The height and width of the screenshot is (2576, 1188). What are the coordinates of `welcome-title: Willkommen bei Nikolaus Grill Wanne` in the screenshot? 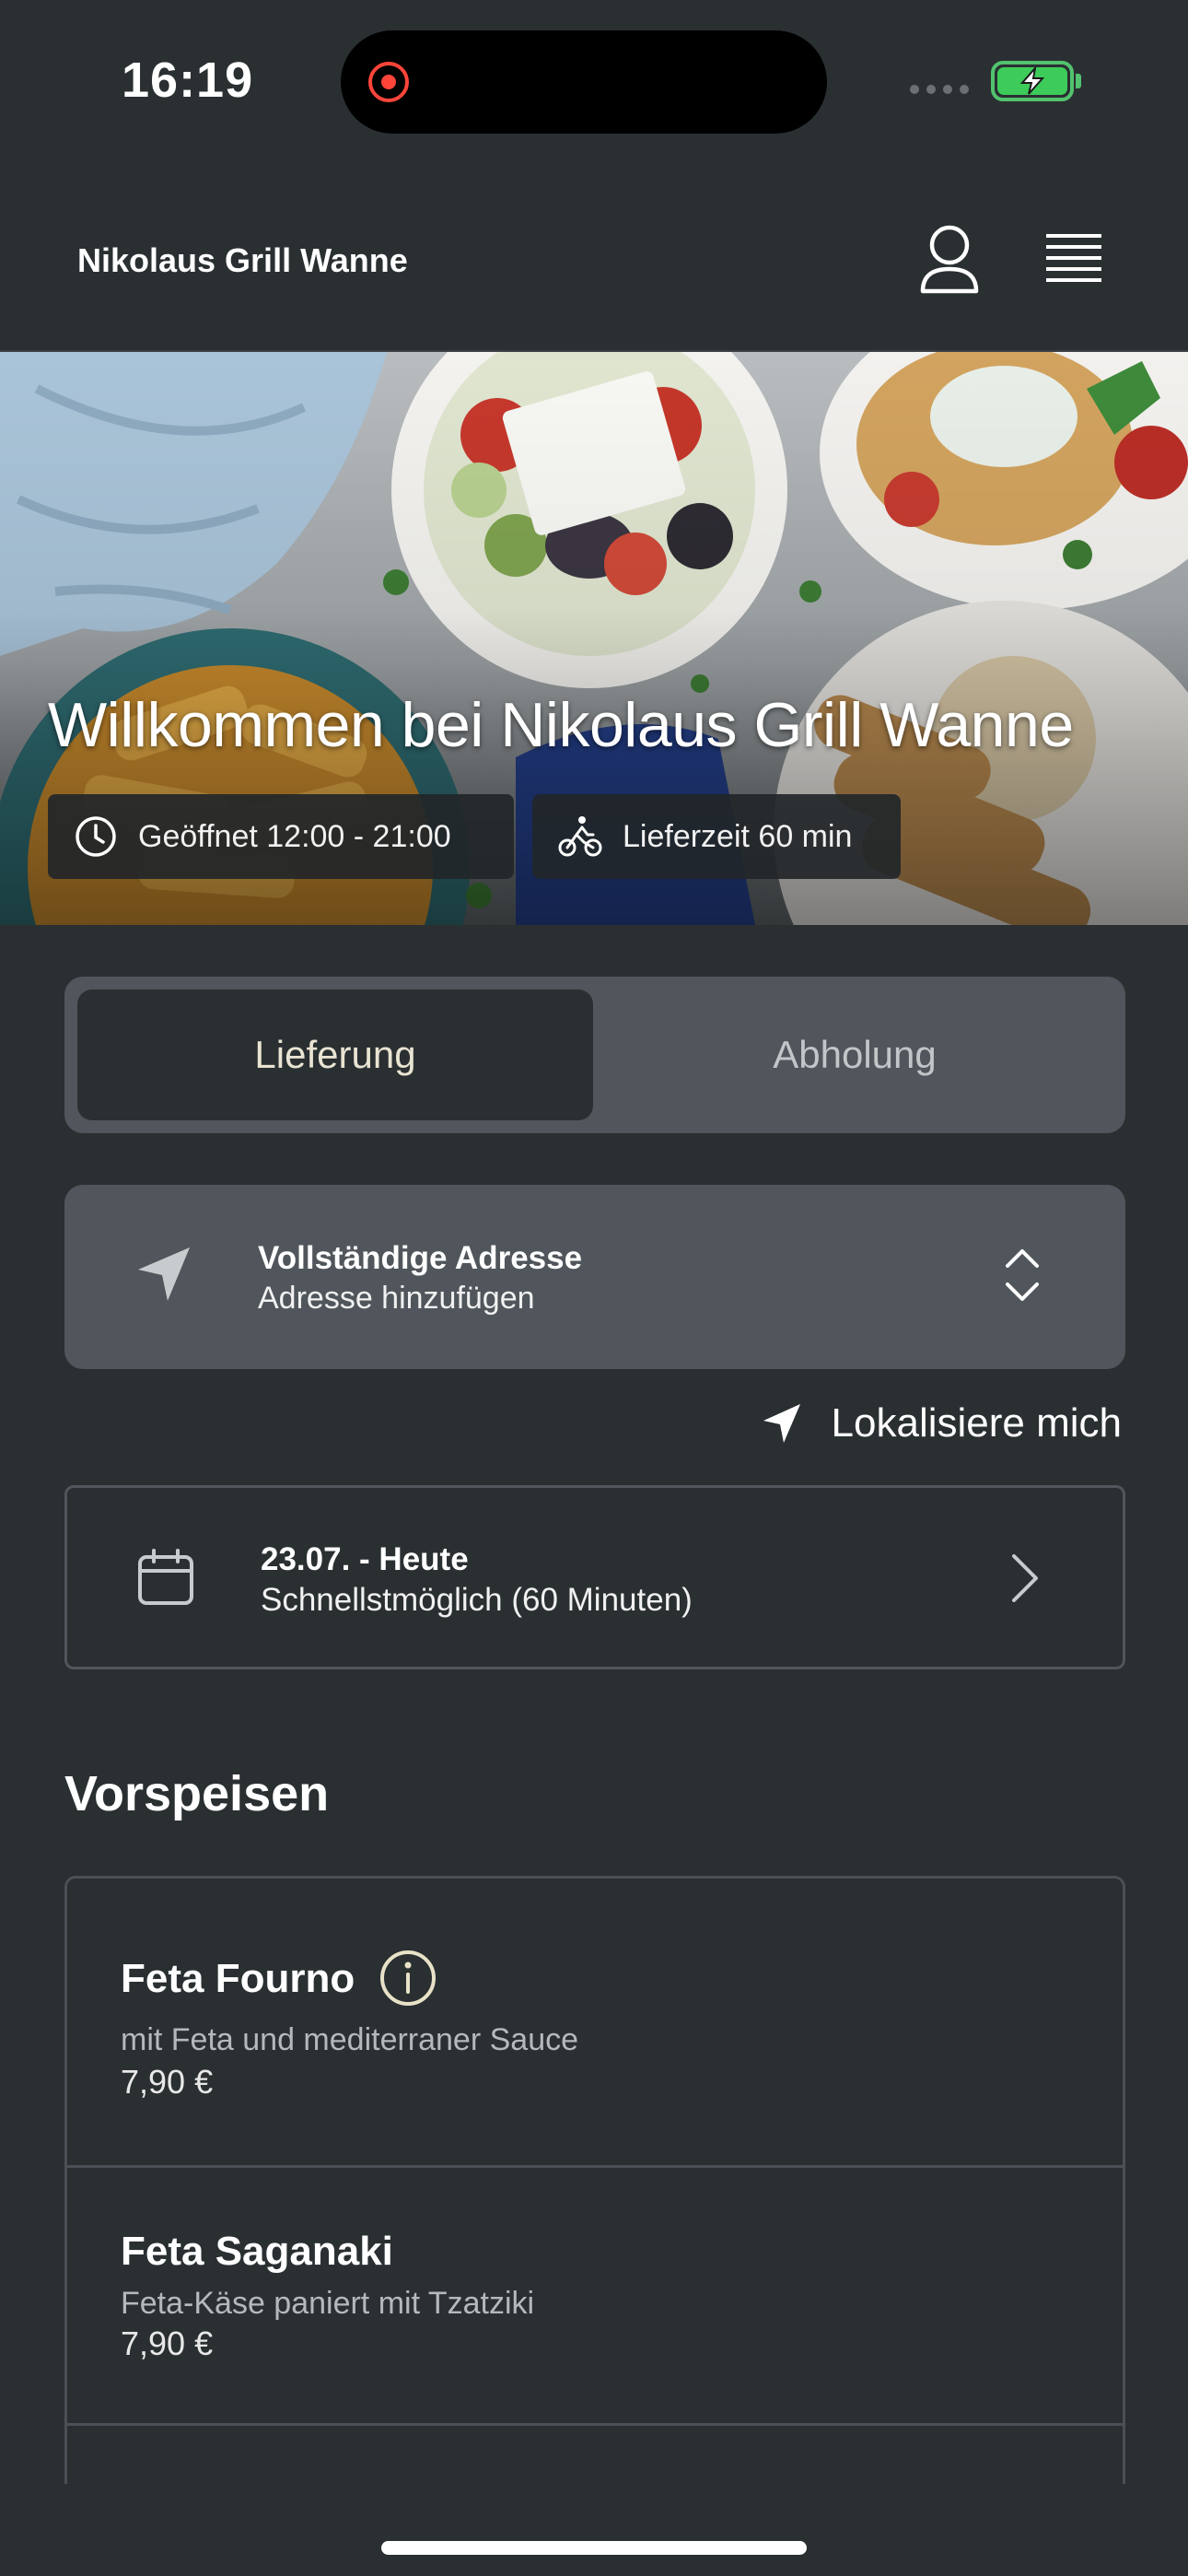 It's located at (561, 725).